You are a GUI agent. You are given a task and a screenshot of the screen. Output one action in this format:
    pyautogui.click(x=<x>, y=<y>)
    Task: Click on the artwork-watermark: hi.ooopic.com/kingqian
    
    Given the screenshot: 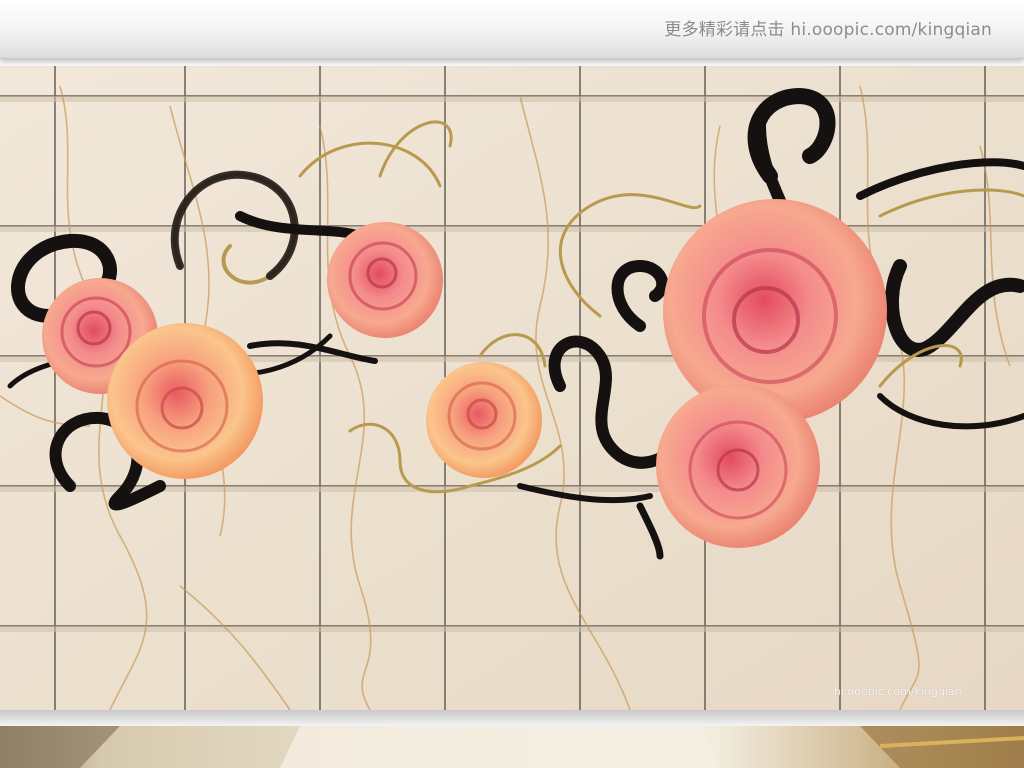 What is the action you would take?
    pyautogui.click(x=898, y=691)
    